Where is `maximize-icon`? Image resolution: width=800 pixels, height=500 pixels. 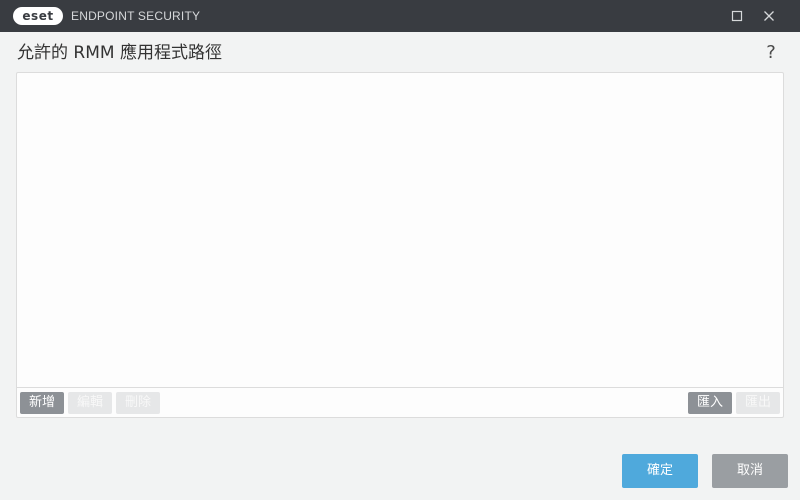 maximize-icon is located at coordinates (737, 16).